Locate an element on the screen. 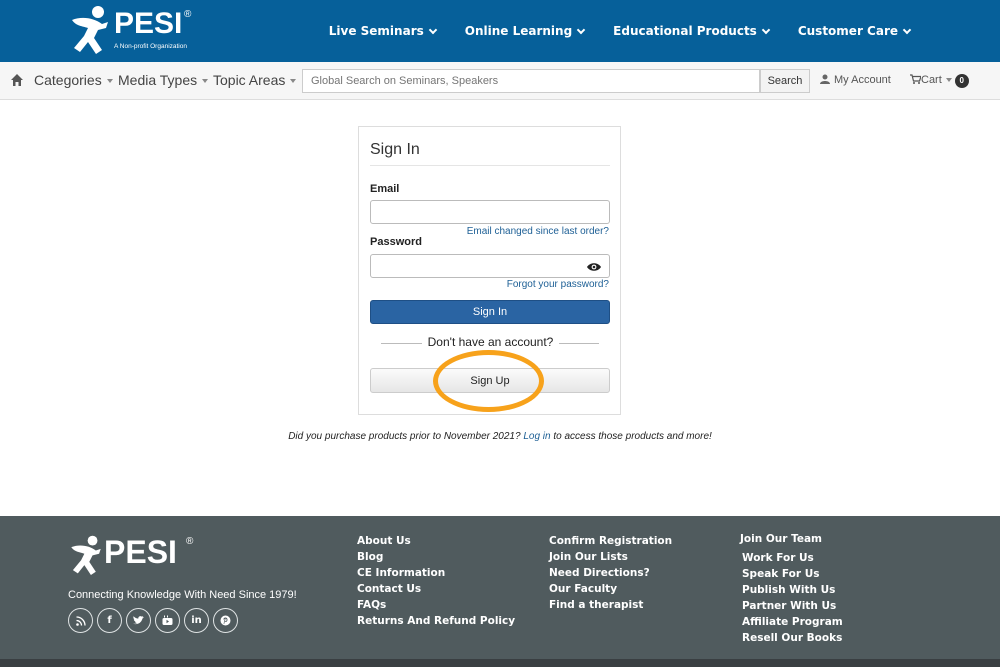 The height and width of the screenshot is (667, 1000). signin-button: Sign In is located at coordinates (490, 312).